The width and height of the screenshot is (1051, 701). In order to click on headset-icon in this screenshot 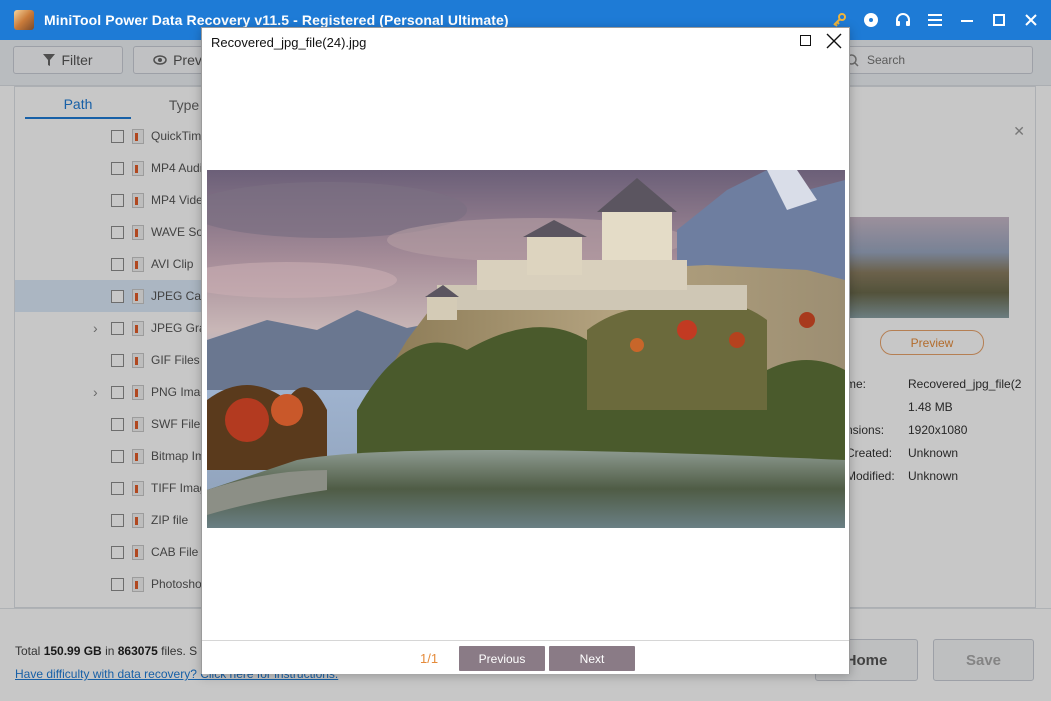, I will do `click(903, 20)`.